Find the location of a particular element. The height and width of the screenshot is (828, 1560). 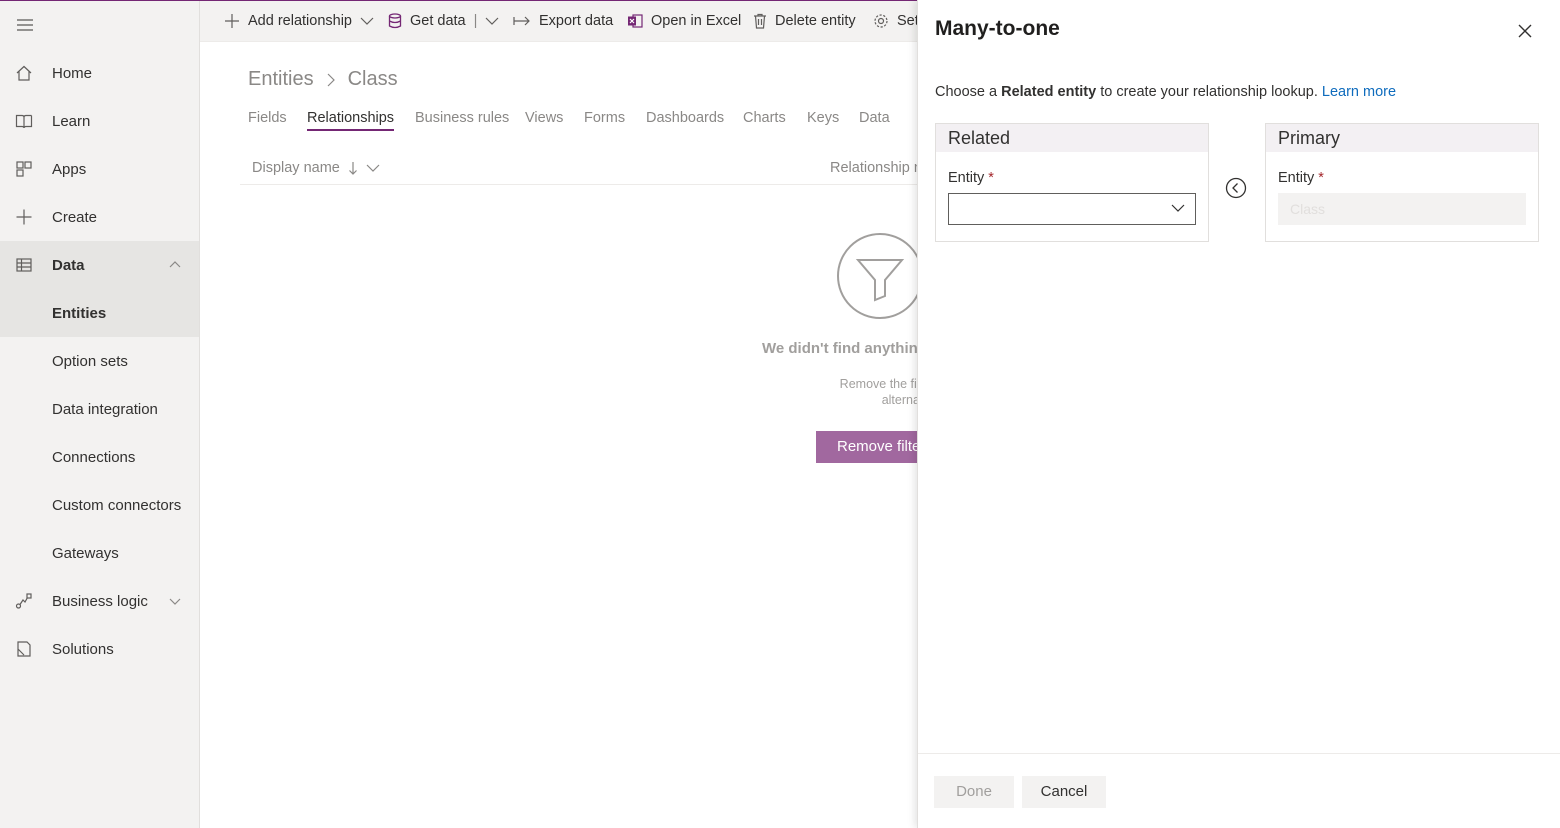

nav-custom-connectors-label: Custom connectors is located at coordinates (117, 505).